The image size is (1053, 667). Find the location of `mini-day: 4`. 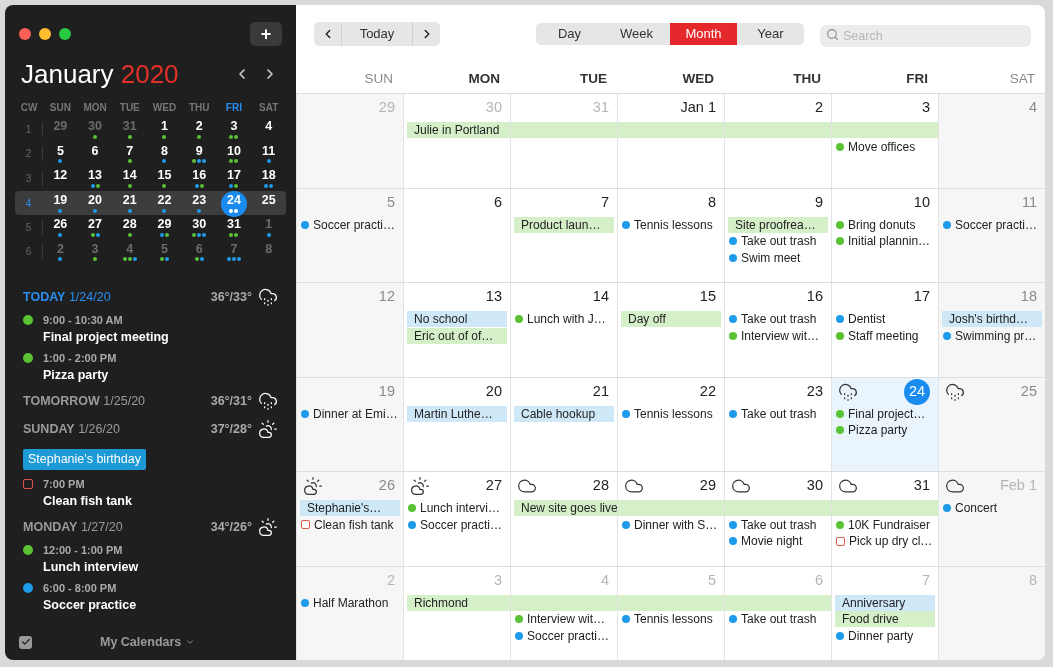

mini-day: 4 is located at coordinates (269, 129).